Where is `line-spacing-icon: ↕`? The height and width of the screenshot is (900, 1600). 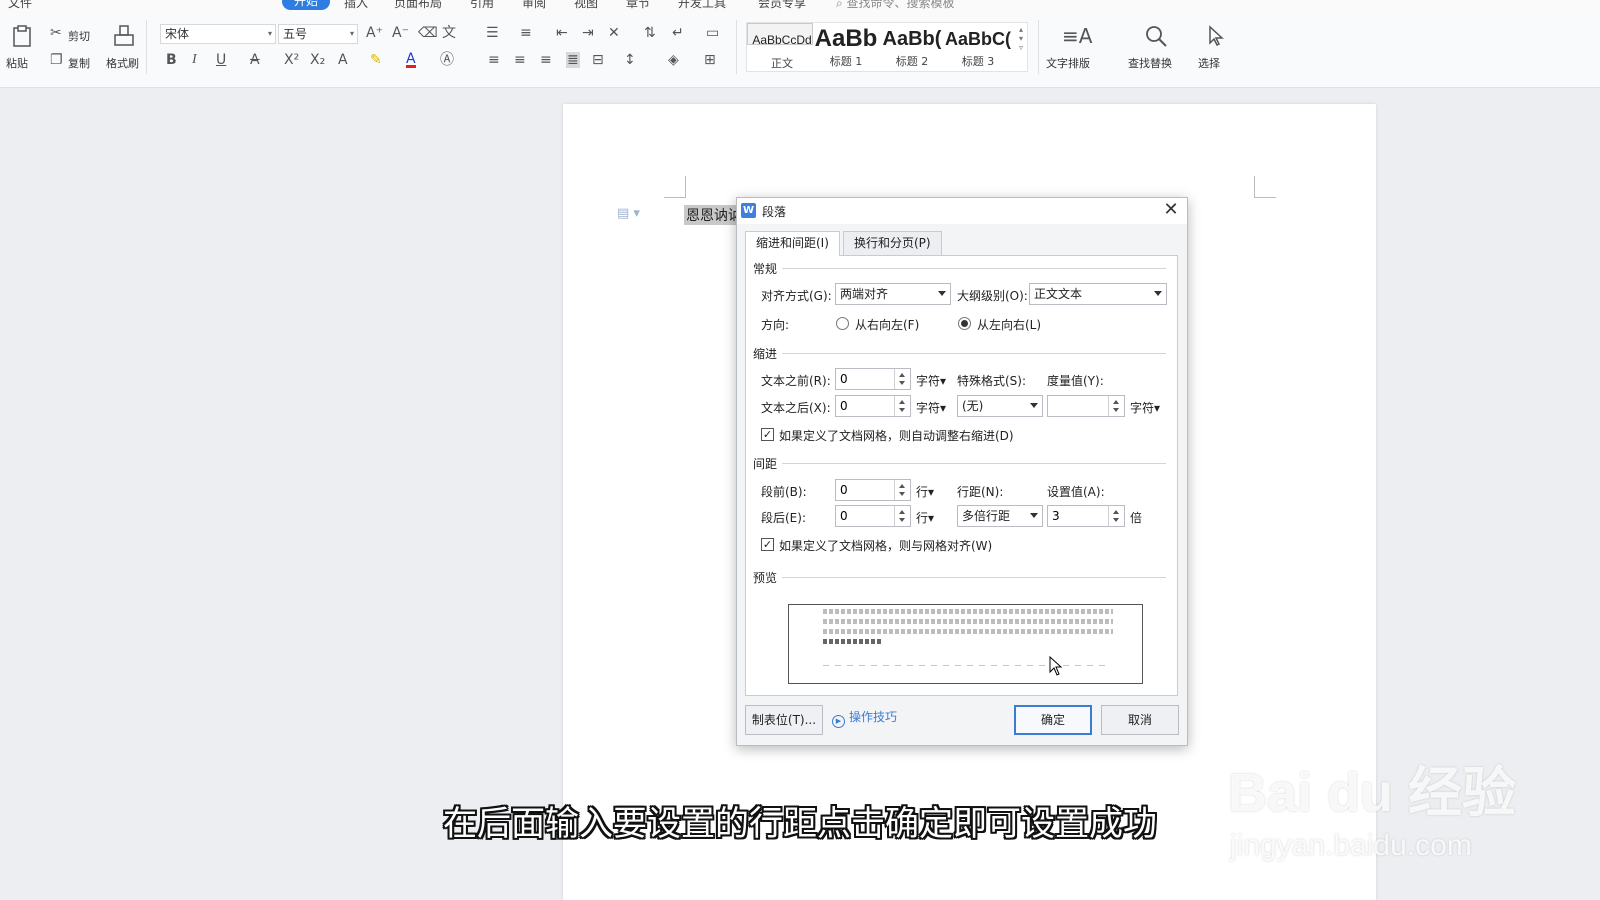
line-spacing-icon: ↕ is located at coordinates (630, 60).